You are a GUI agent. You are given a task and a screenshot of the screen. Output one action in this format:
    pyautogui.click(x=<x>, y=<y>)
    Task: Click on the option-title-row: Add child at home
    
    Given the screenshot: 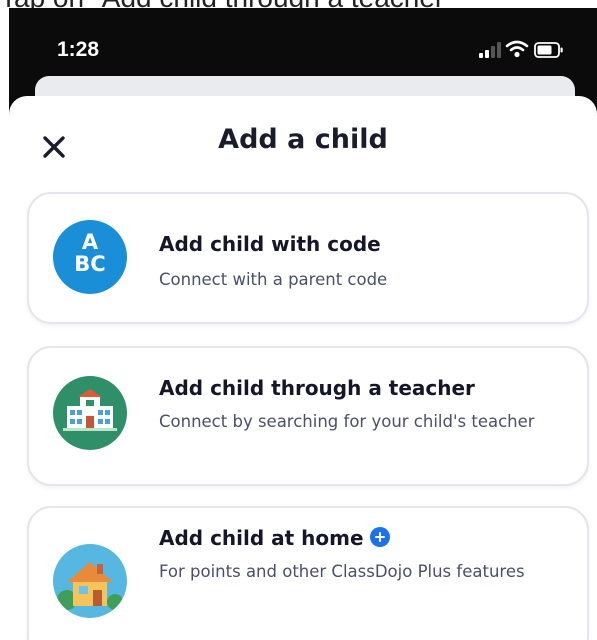 What is the action you would take?
    pyautogui.click(x=274, y=538)
    